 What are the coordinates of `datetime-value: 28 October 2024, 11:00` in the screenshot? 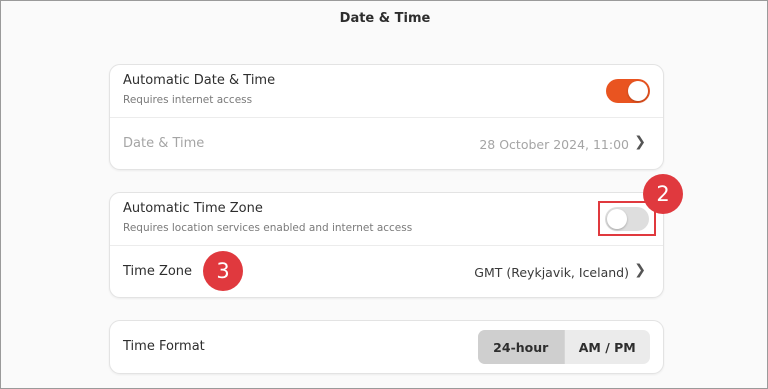 It's located at (554, 144).